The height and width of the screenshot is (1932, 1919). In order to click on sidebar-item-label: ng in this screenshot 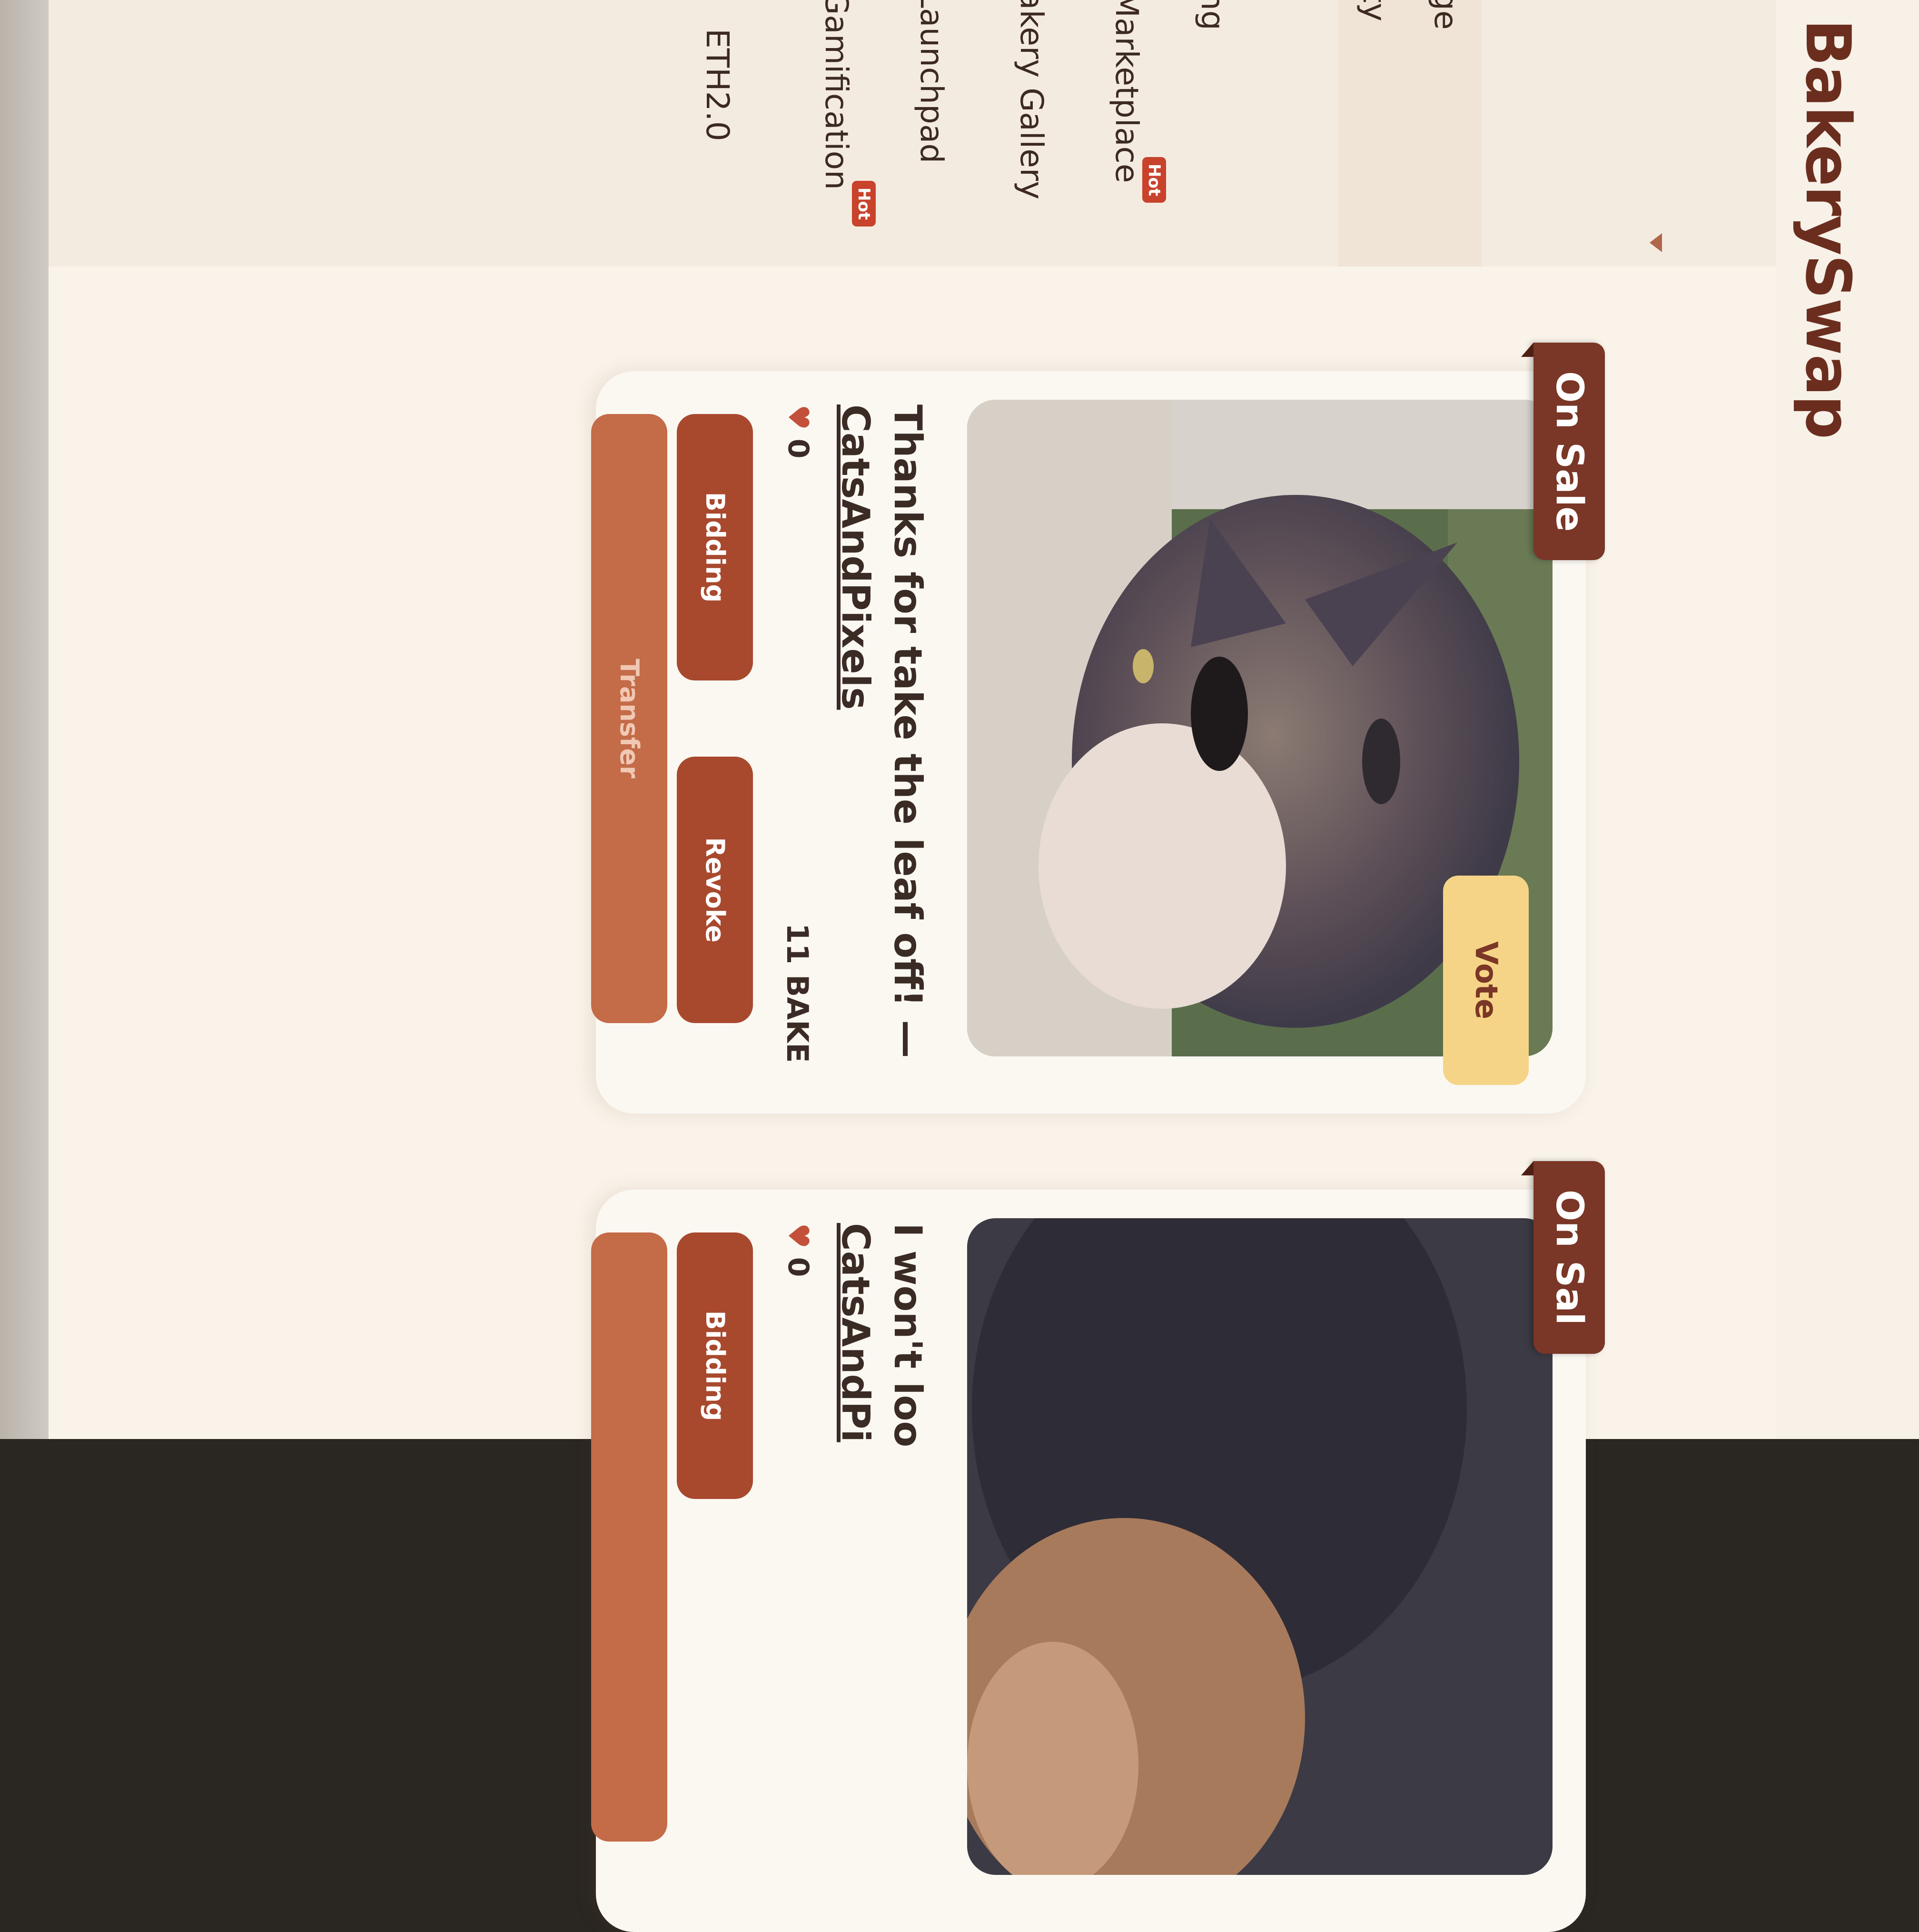, I will do `click(1212, 15)`.